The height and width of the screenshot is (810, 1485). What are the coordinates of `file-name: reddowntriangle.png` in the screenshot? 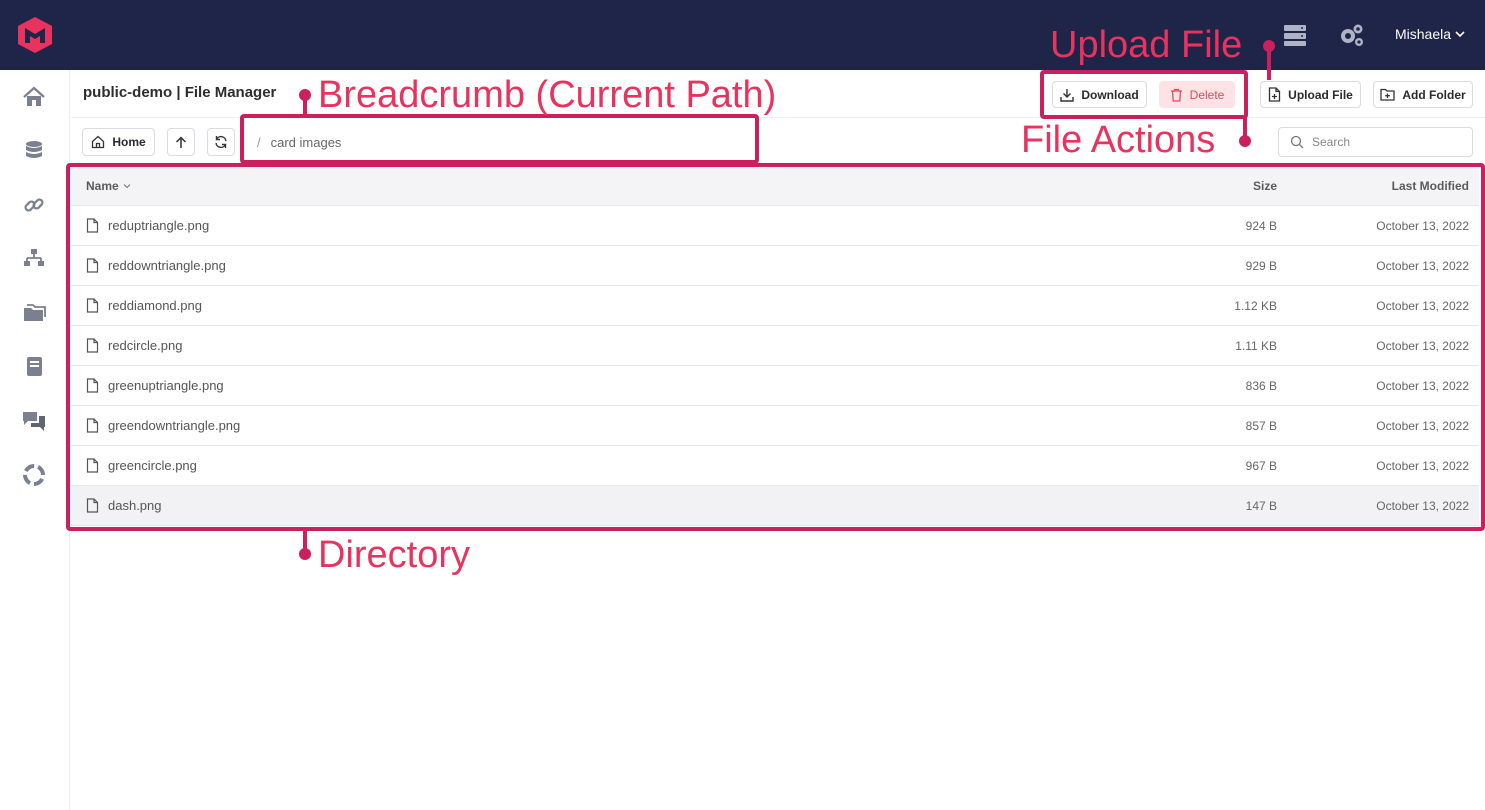 It's located at (167, 265).